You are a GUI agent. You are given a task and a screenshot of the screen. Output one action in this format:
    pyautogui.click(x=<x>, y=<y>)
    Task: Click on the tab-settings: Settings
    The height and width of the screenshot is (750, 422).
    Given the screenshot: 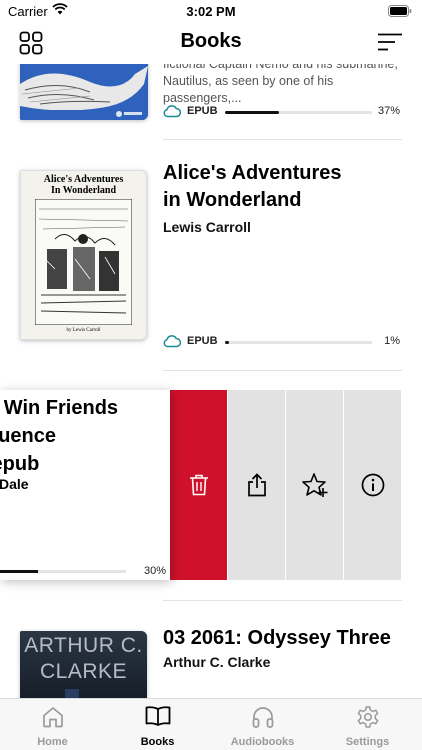 What is the action you would take?
    pyautogui.click(x=367, y=724)
    